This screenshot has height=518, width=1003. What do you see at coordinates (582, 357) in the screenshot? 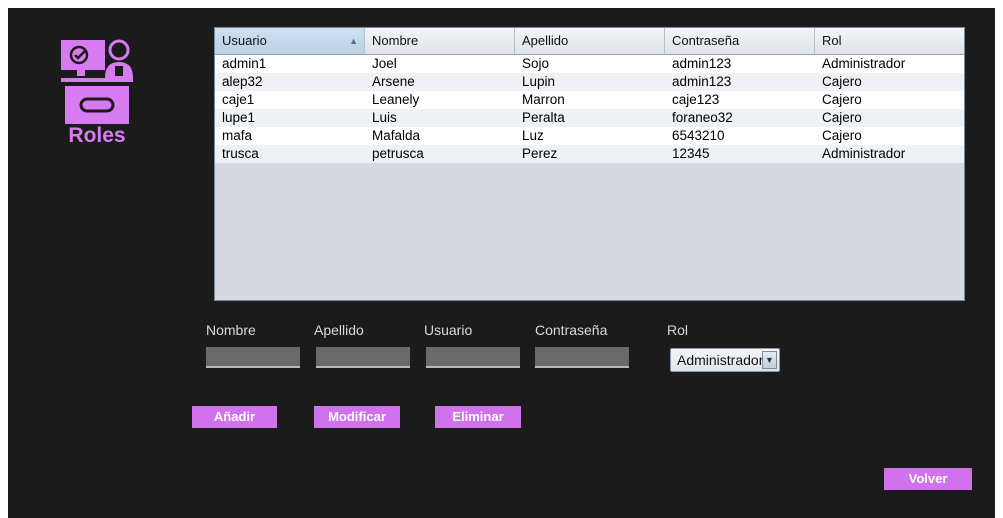
I see `contrasena-field` at bounding box center [582, 357].